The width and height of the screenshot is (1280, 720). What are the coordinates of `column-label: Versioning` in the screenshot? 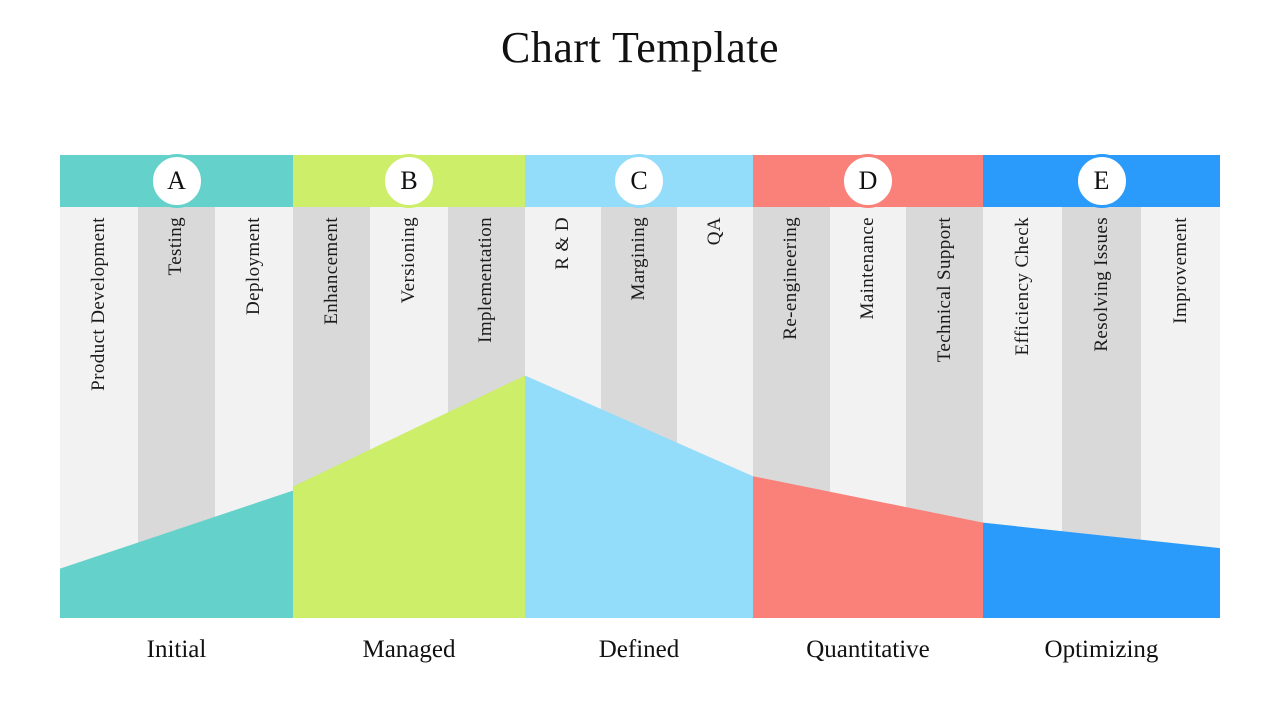 It's located at (408, 260).